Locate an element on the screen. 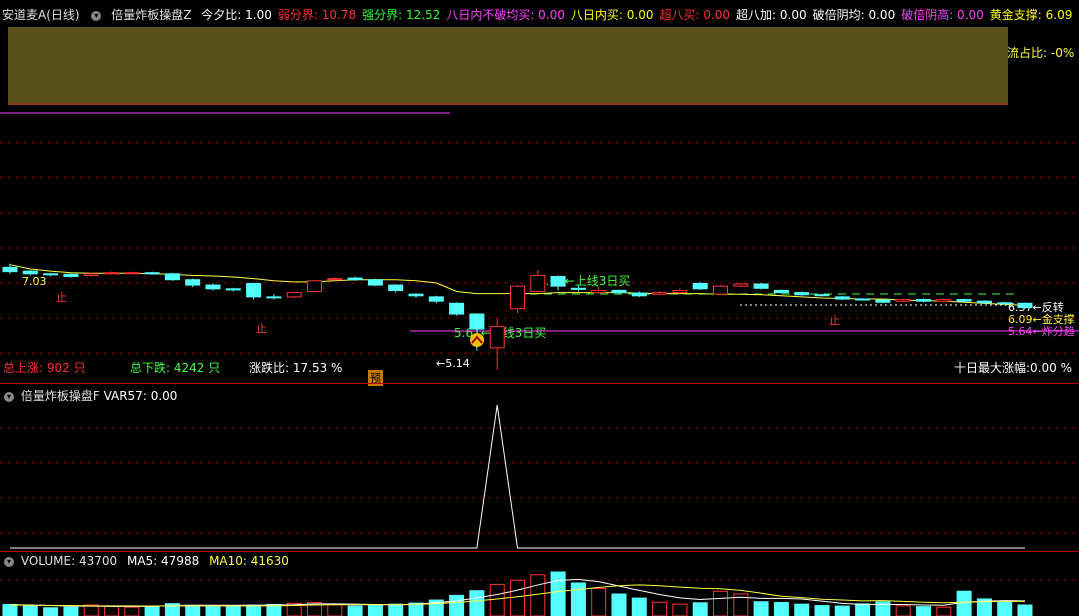 The image size is (1079, 616). buy-signal-icon is located at coordinates (477, 340).